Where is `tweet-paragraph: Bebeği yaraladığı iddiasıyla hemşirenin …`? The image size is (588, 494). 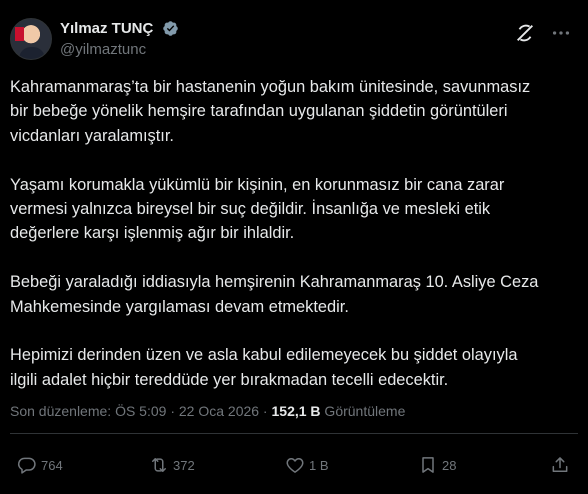 tweet-paragraph: Bebeği yaraladığı iddiasıyla hemşirenin … is located at coordinates (274, 294).